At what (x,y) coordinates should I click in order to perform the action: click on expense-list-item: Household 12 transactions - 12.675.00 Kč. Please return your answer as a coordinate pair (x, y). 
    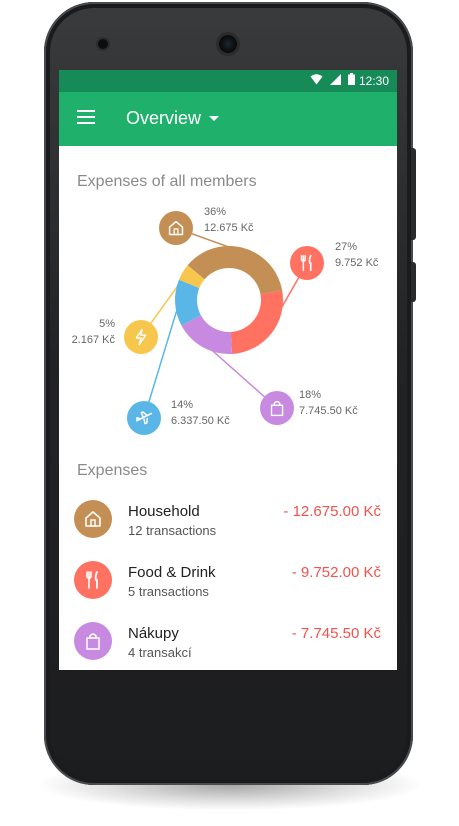
    Looking at the image, I should click on (228, 520).